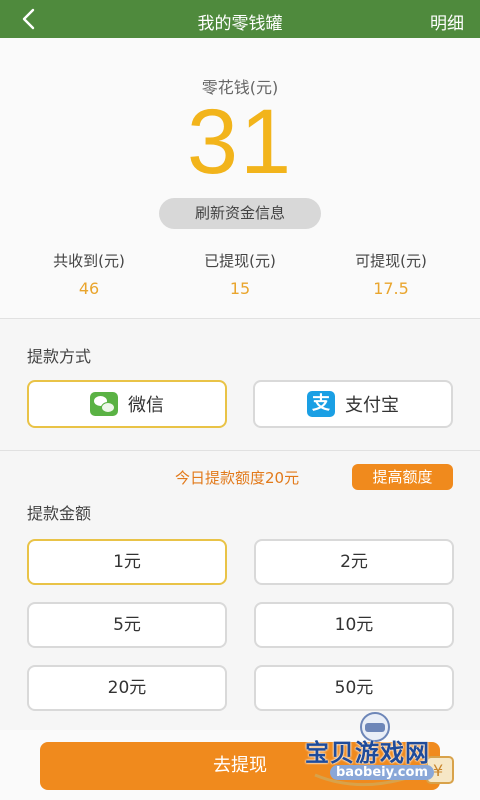  I want to click on amount-option-20: 20元, so click(127, 688).